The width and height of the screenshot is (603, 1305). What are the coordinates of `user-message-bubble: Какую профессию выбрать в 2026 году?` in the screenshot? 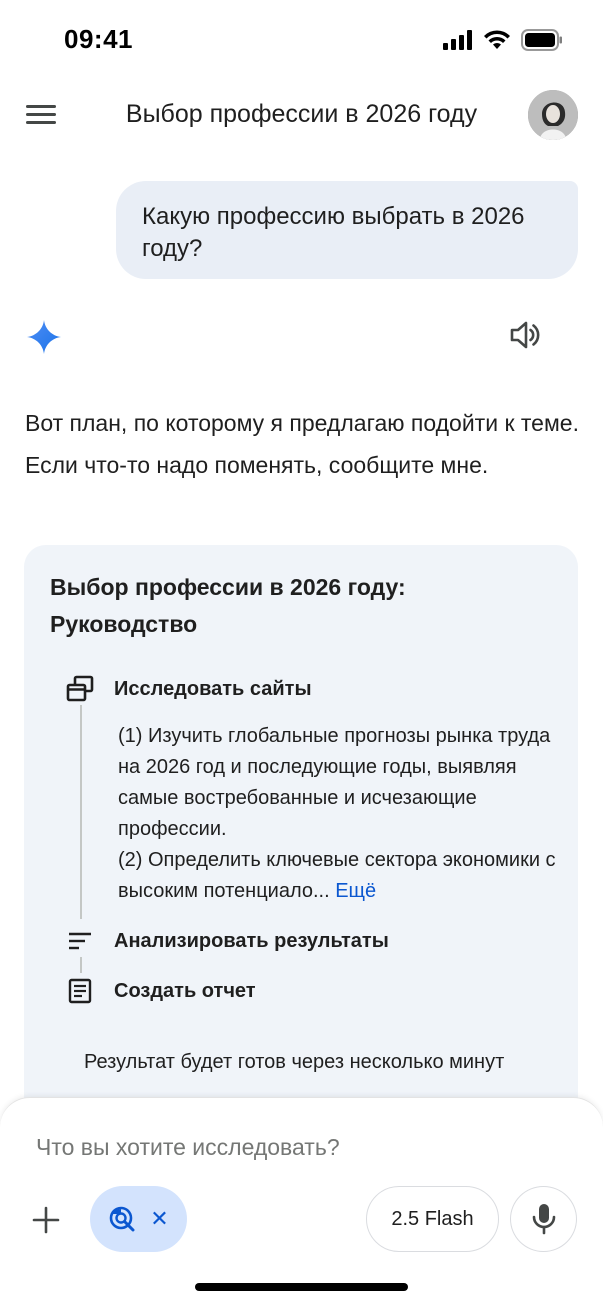 It's located at (347, 230).